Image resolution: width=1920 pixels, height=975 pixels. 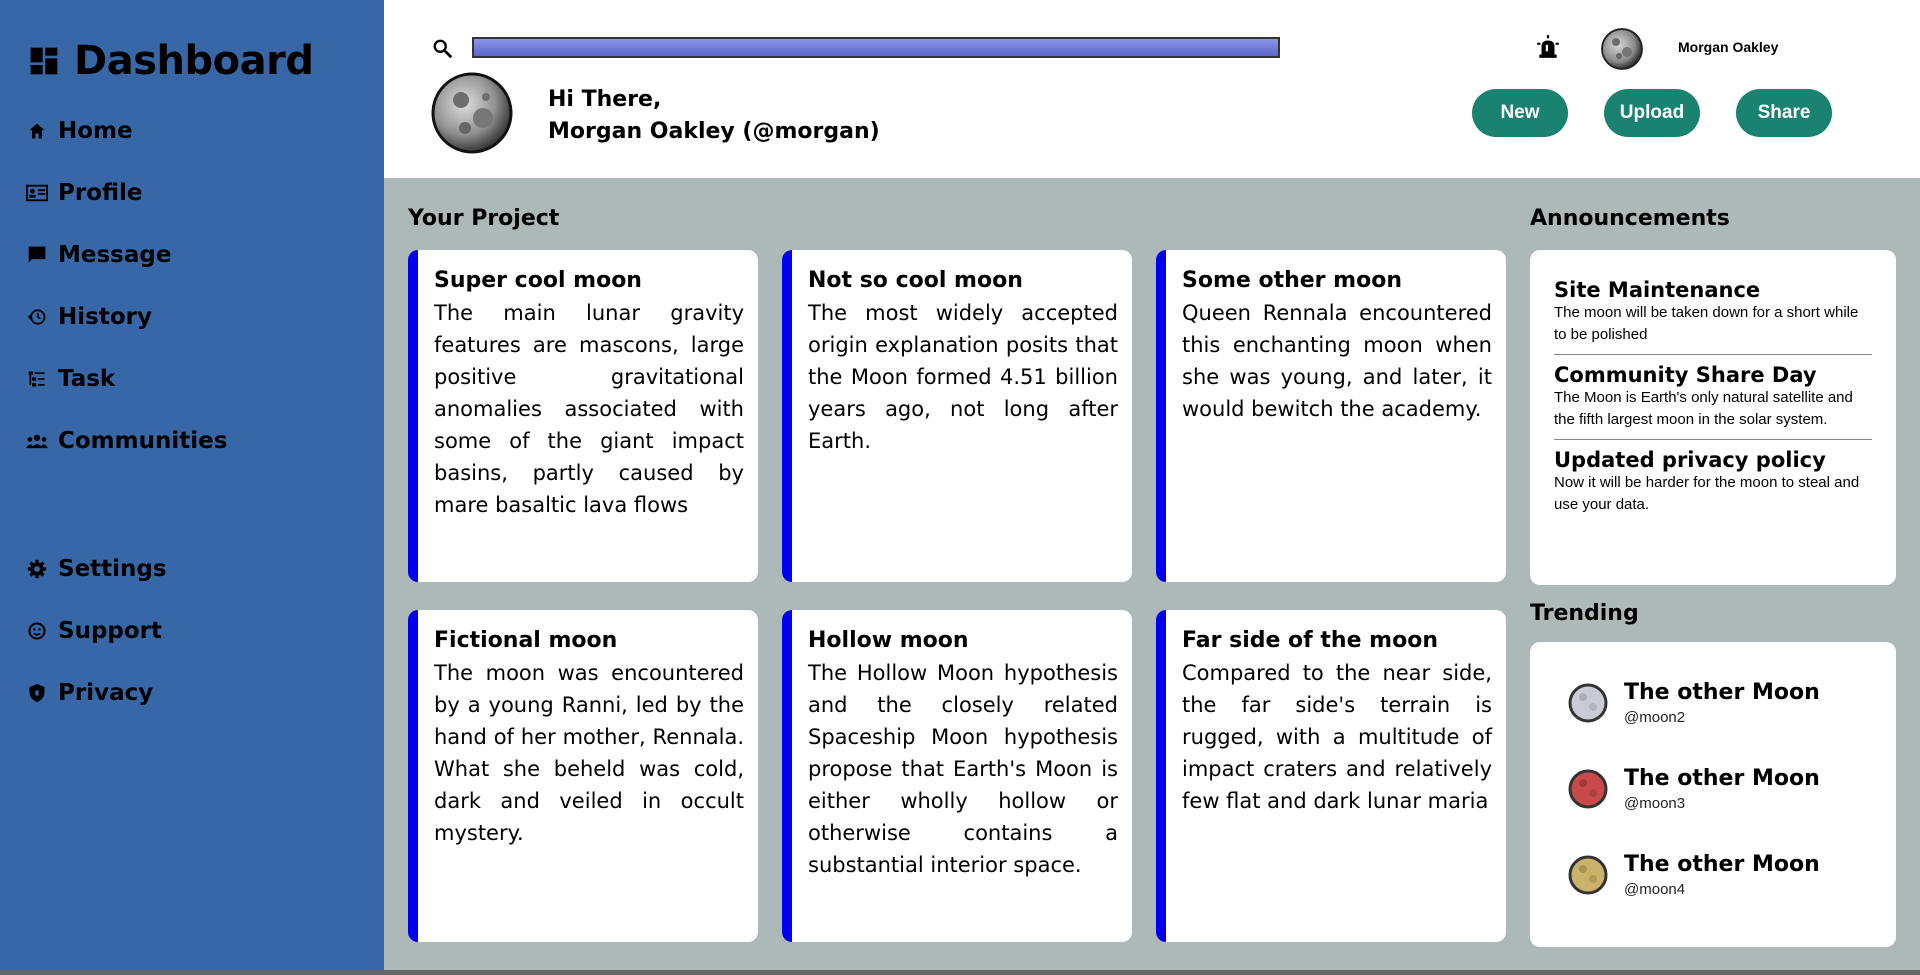 What do you see at coordinates (1690, 460) in the screenshot?
I see `announcement-title: Updated privacy policy` at bounding box center [1690, 460].